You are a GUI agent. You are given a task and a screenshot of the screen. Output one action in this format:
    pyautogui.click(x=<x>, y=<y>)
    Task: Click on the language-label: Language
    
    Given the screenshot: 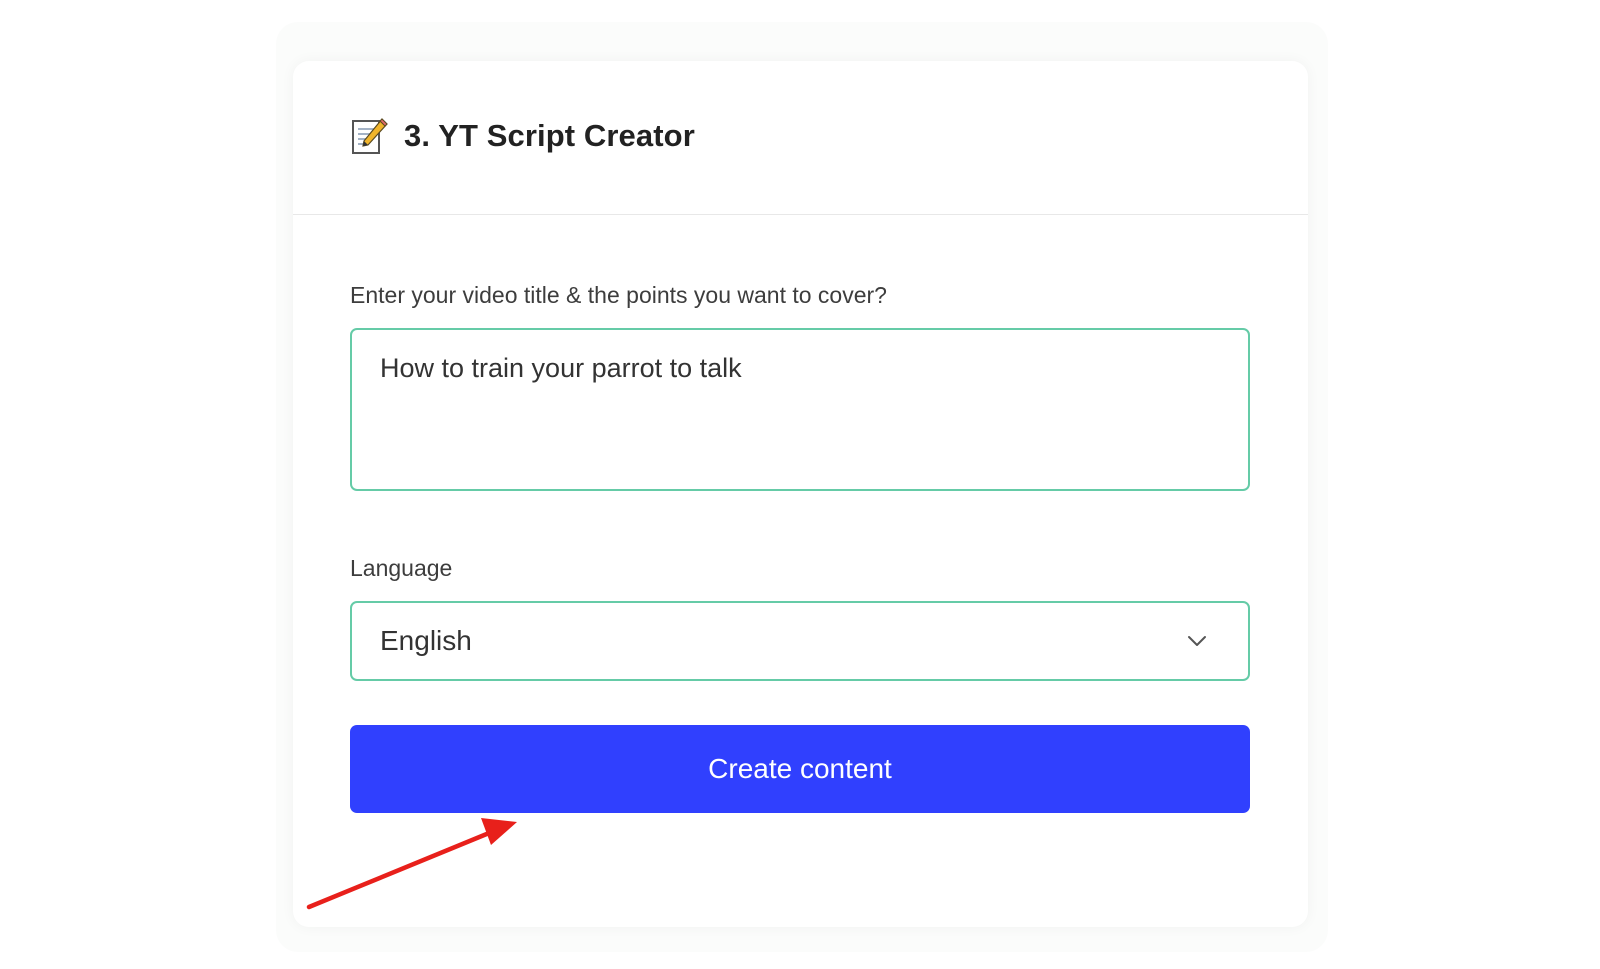 What is the action you would take?
    pyautogui.click(x=401, y=568)
    